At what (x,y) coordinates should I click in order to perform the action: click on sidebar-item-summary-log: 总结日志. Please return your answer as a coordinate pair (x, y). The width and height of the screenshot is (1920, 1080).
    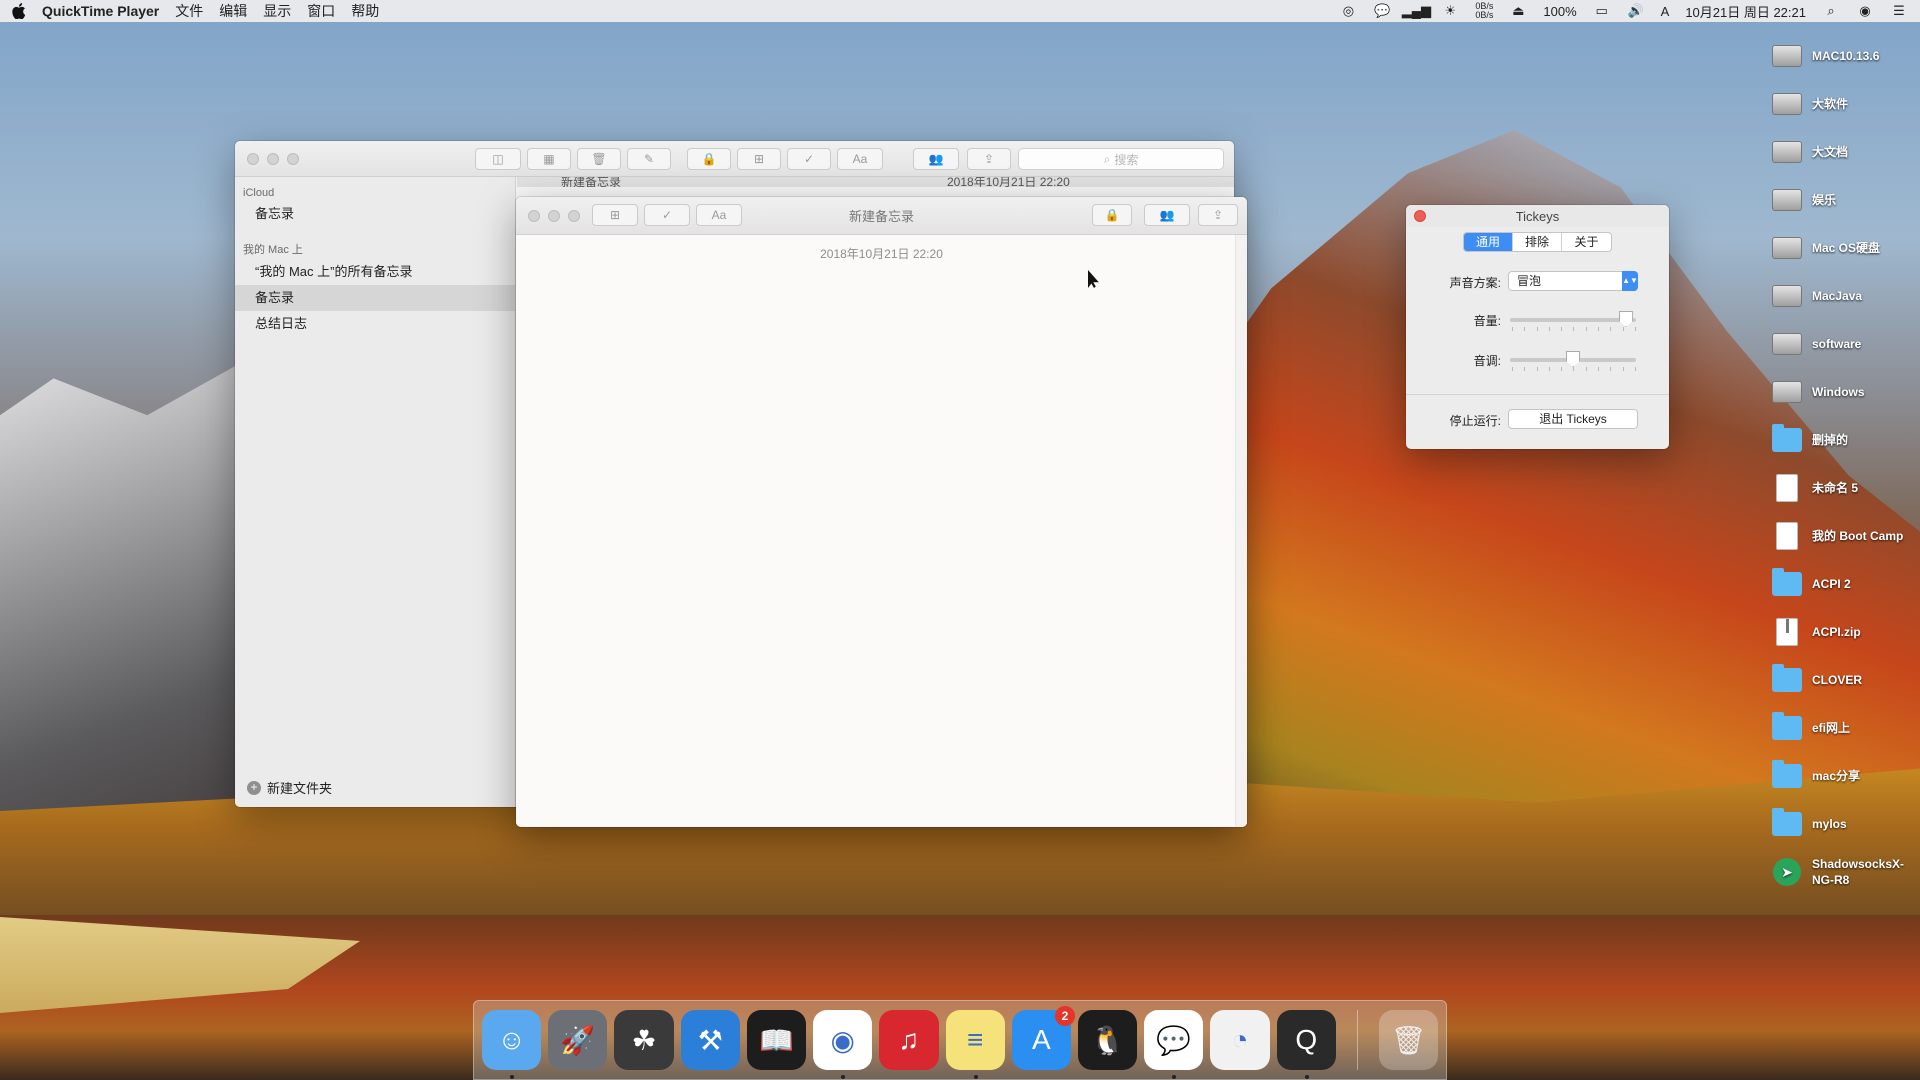
    Looking at the image, I should click on (375, 324).